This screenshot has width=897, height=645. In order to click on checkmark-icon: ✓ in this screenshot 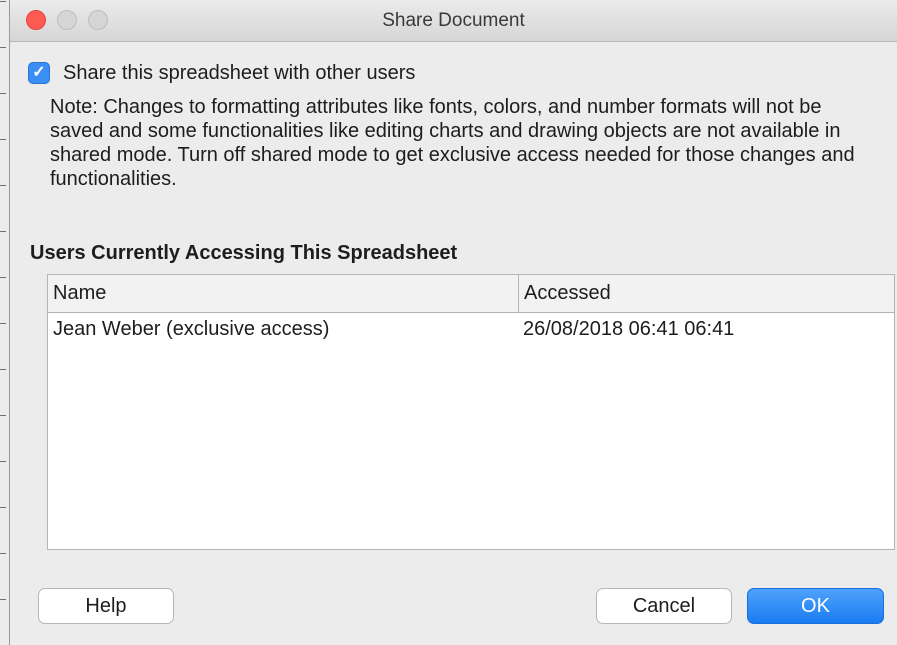, I will do `click(39, 72)`.